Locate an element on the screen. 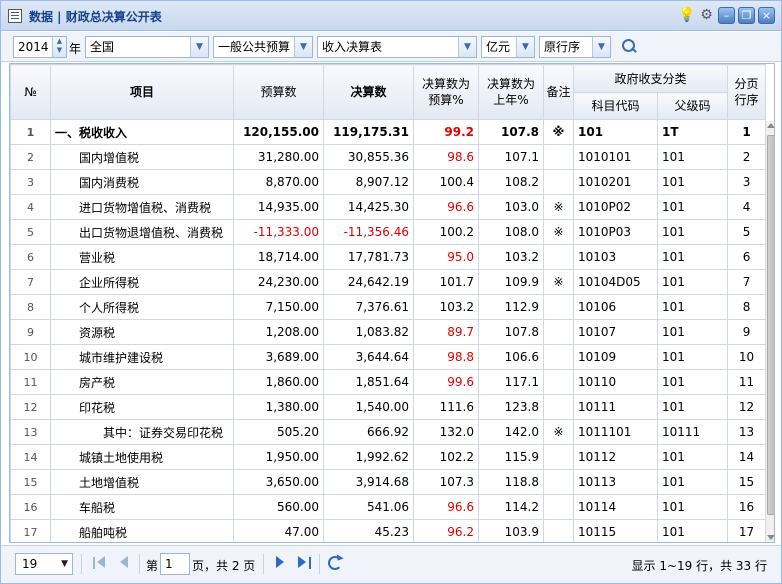  vertical-scrollbar is located at coordinates (769, 331).